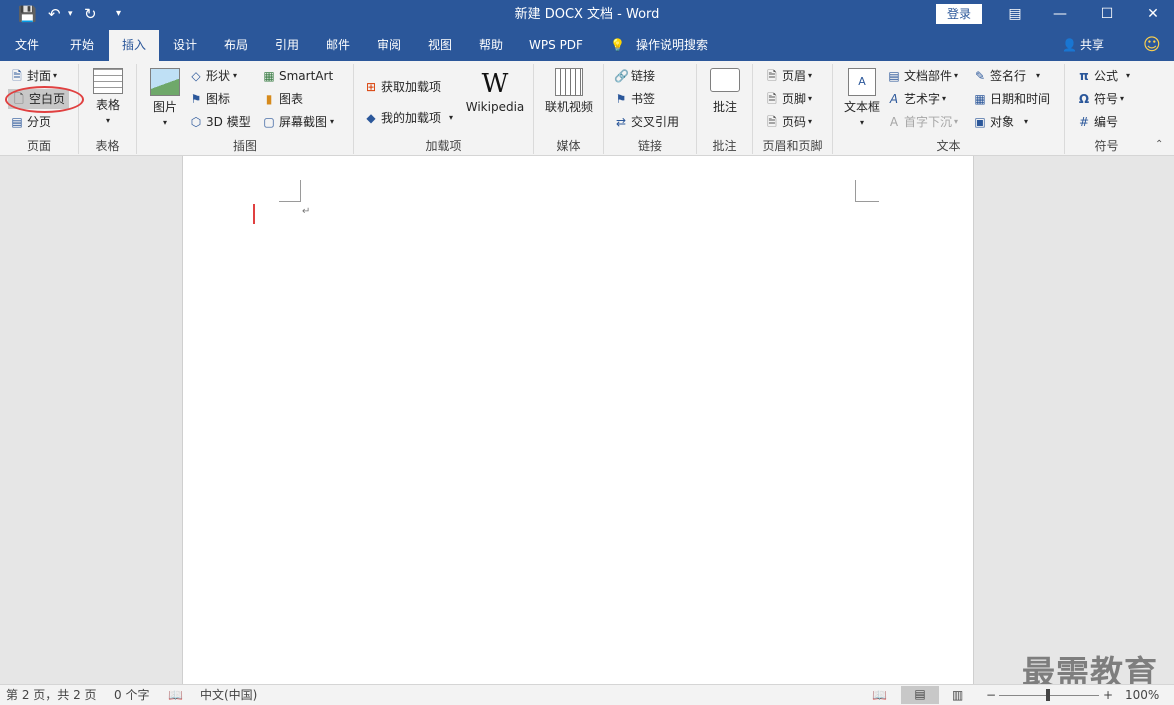  I want to click on ribbon-display-icon: ▤, so click(1015, 14).